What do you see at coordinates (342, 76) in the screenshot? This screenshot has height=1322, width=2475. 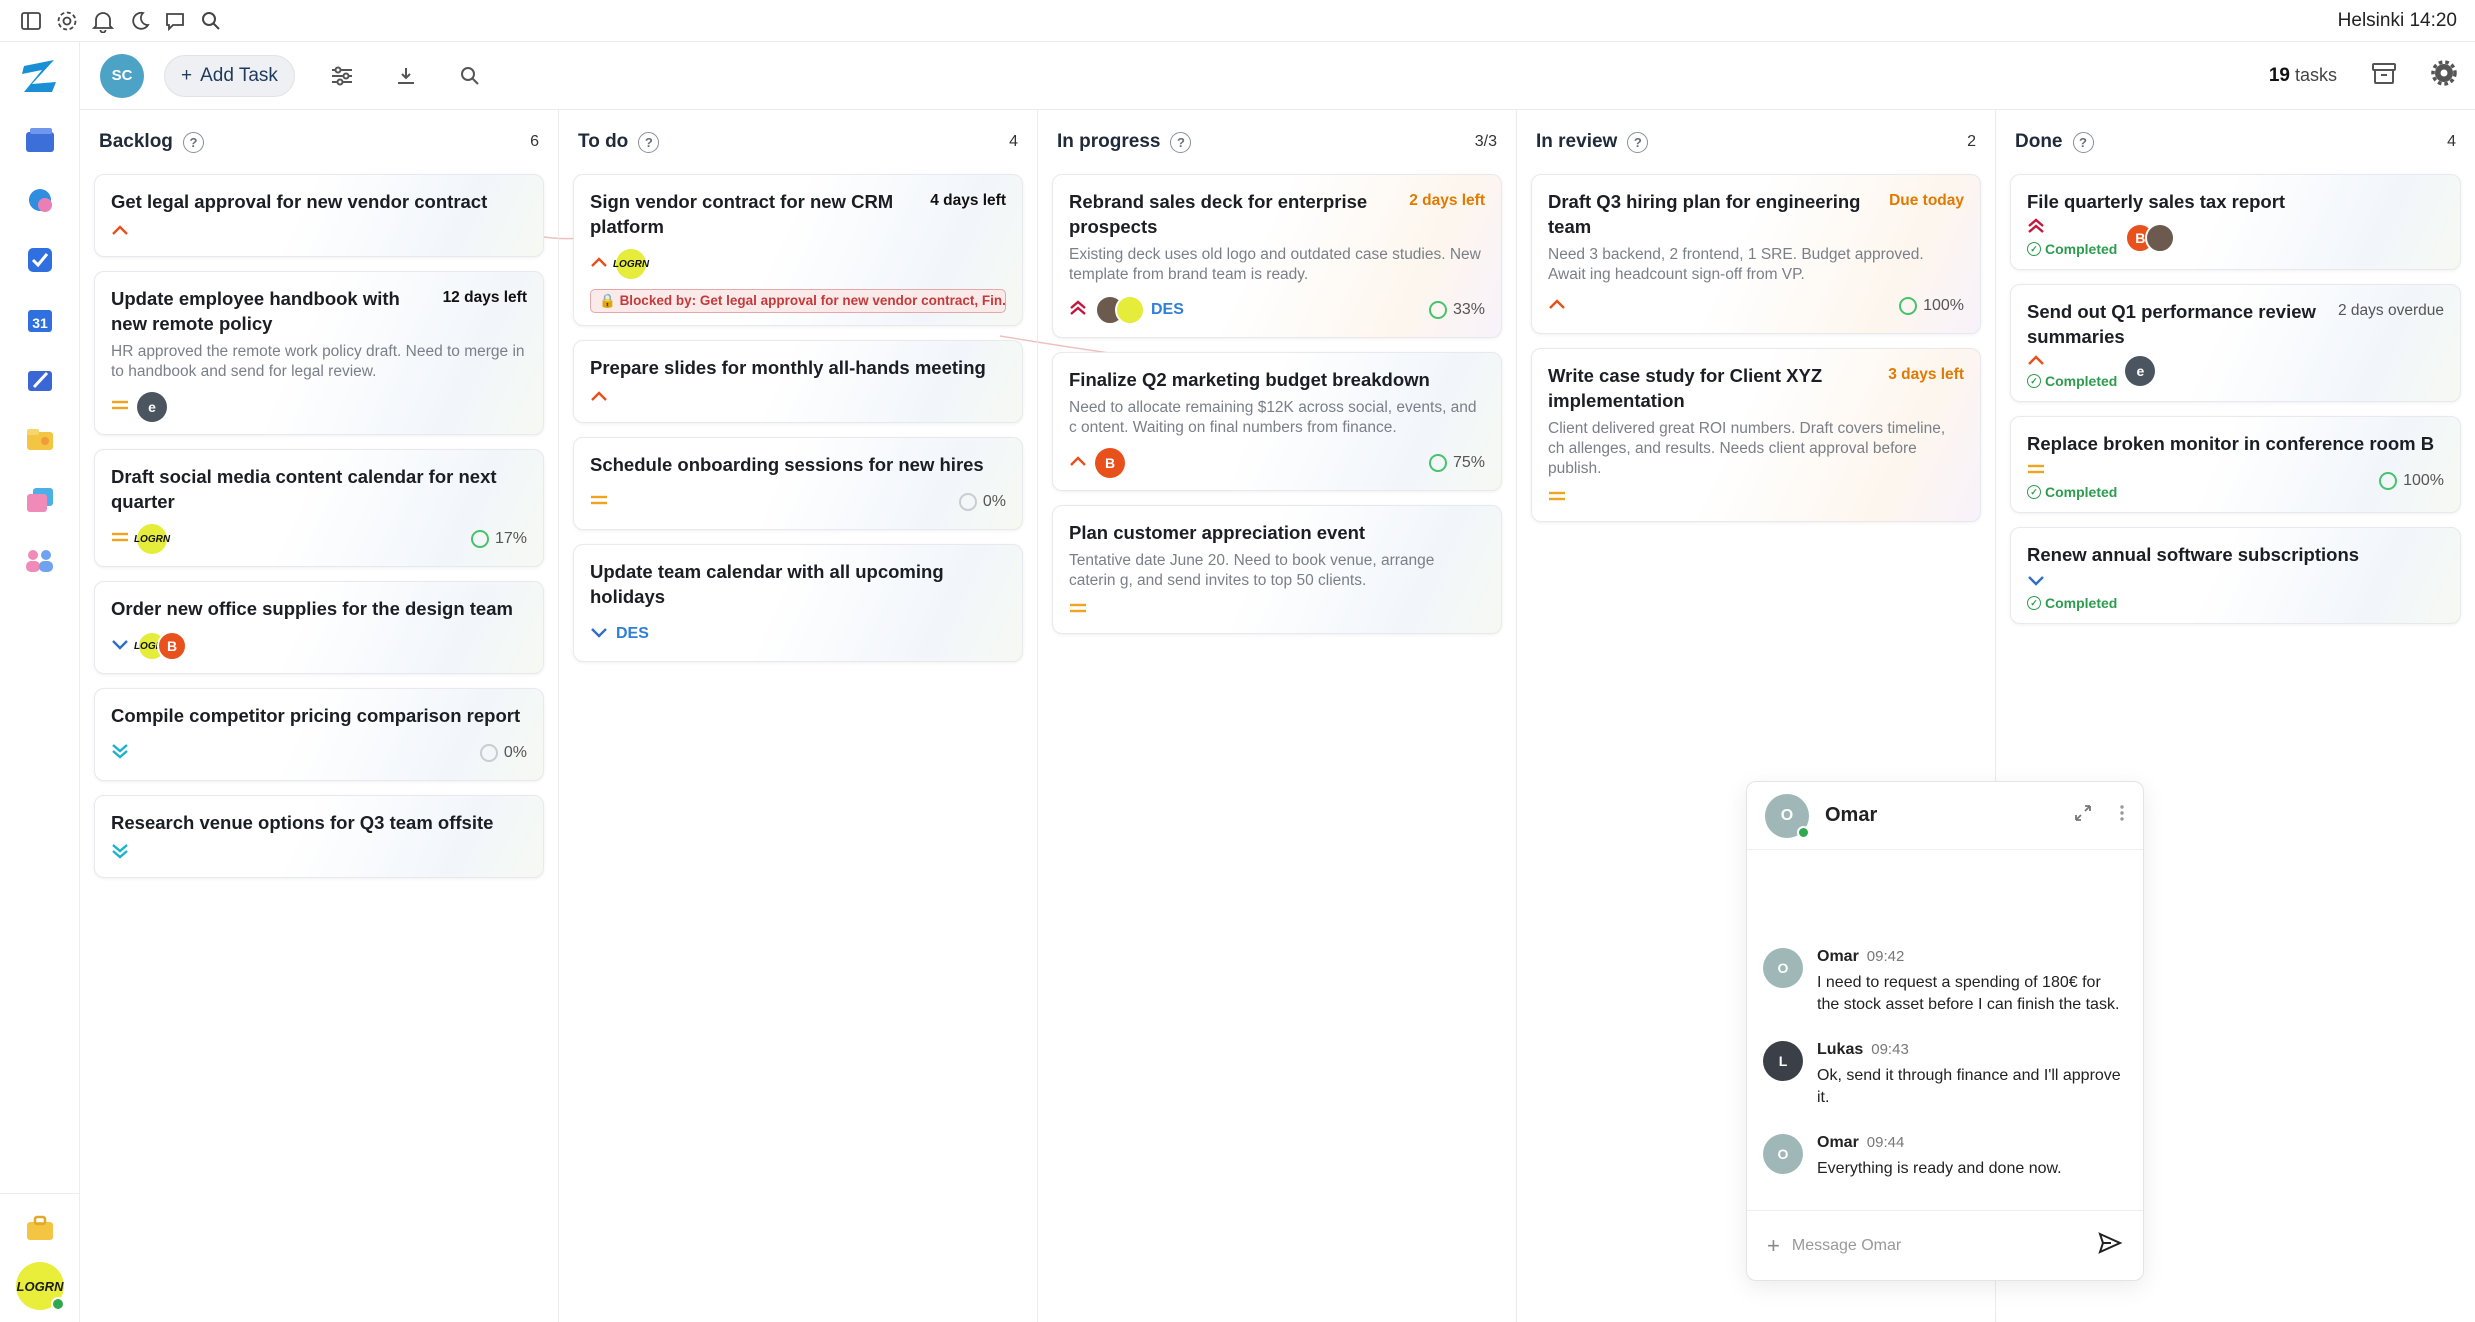 I see `filter-icon` at bounding box center [342, 76].